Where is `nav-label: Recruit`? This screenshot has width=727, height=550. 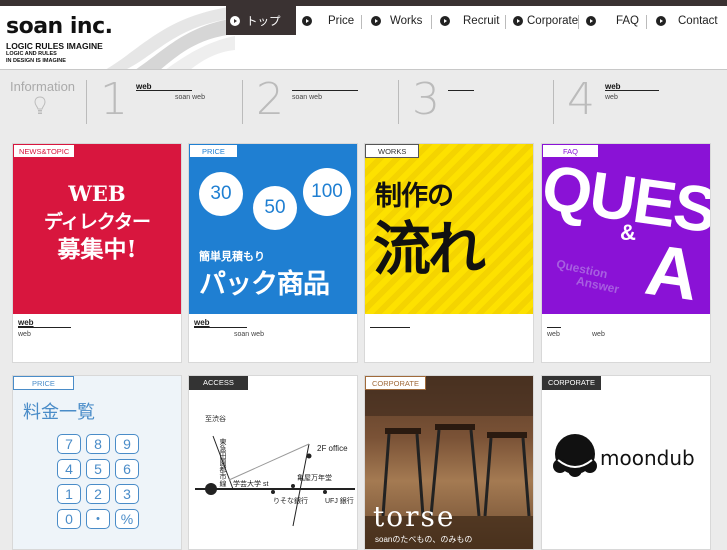 nav-label: Recruit is located at coordinates (481, 20).